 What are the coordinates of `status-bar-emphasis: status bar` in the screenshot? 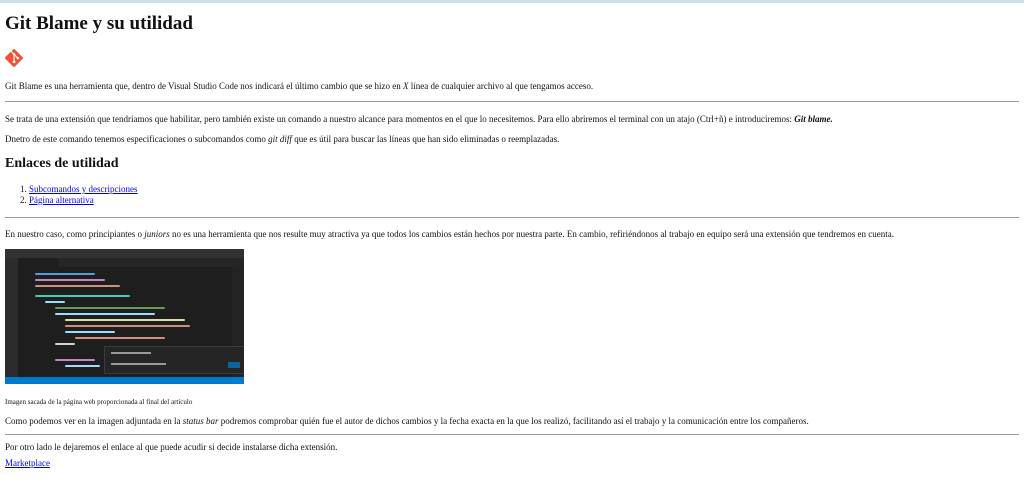 It's located at (200, 421).